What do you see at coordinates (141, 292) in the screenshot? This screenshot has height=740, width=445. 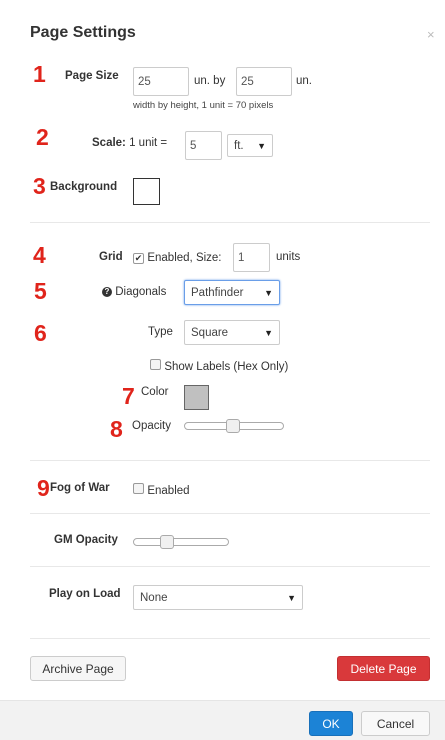 I see `diagonals-label: Diagonals` at bounding box center [141, 292].